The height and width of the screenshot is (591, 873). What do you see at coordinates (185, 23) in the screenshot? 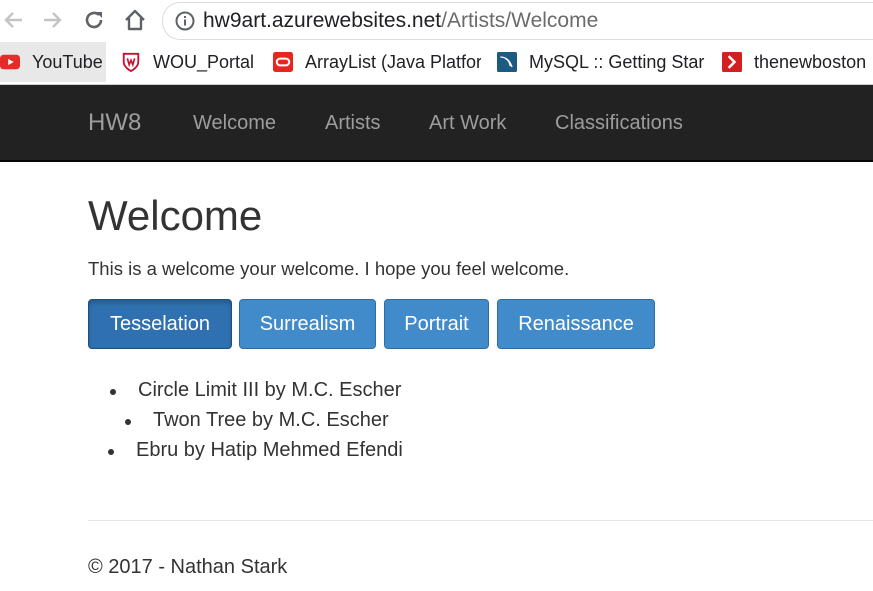
I see `info-icon` at bounding box center [185, 23].